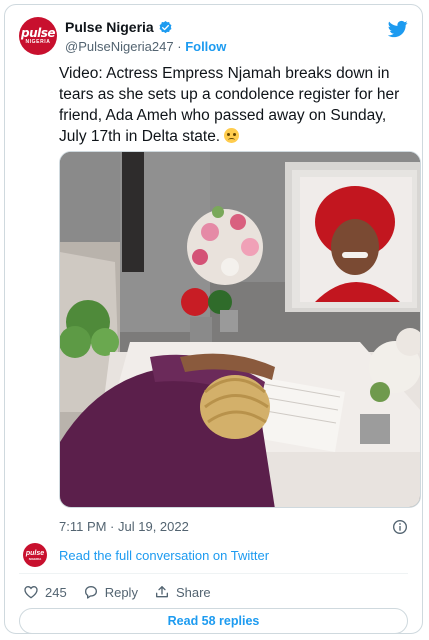 The image size is (429, 640). I want to click on avatar-sub-text: NIGERIA, so click(38, 41).